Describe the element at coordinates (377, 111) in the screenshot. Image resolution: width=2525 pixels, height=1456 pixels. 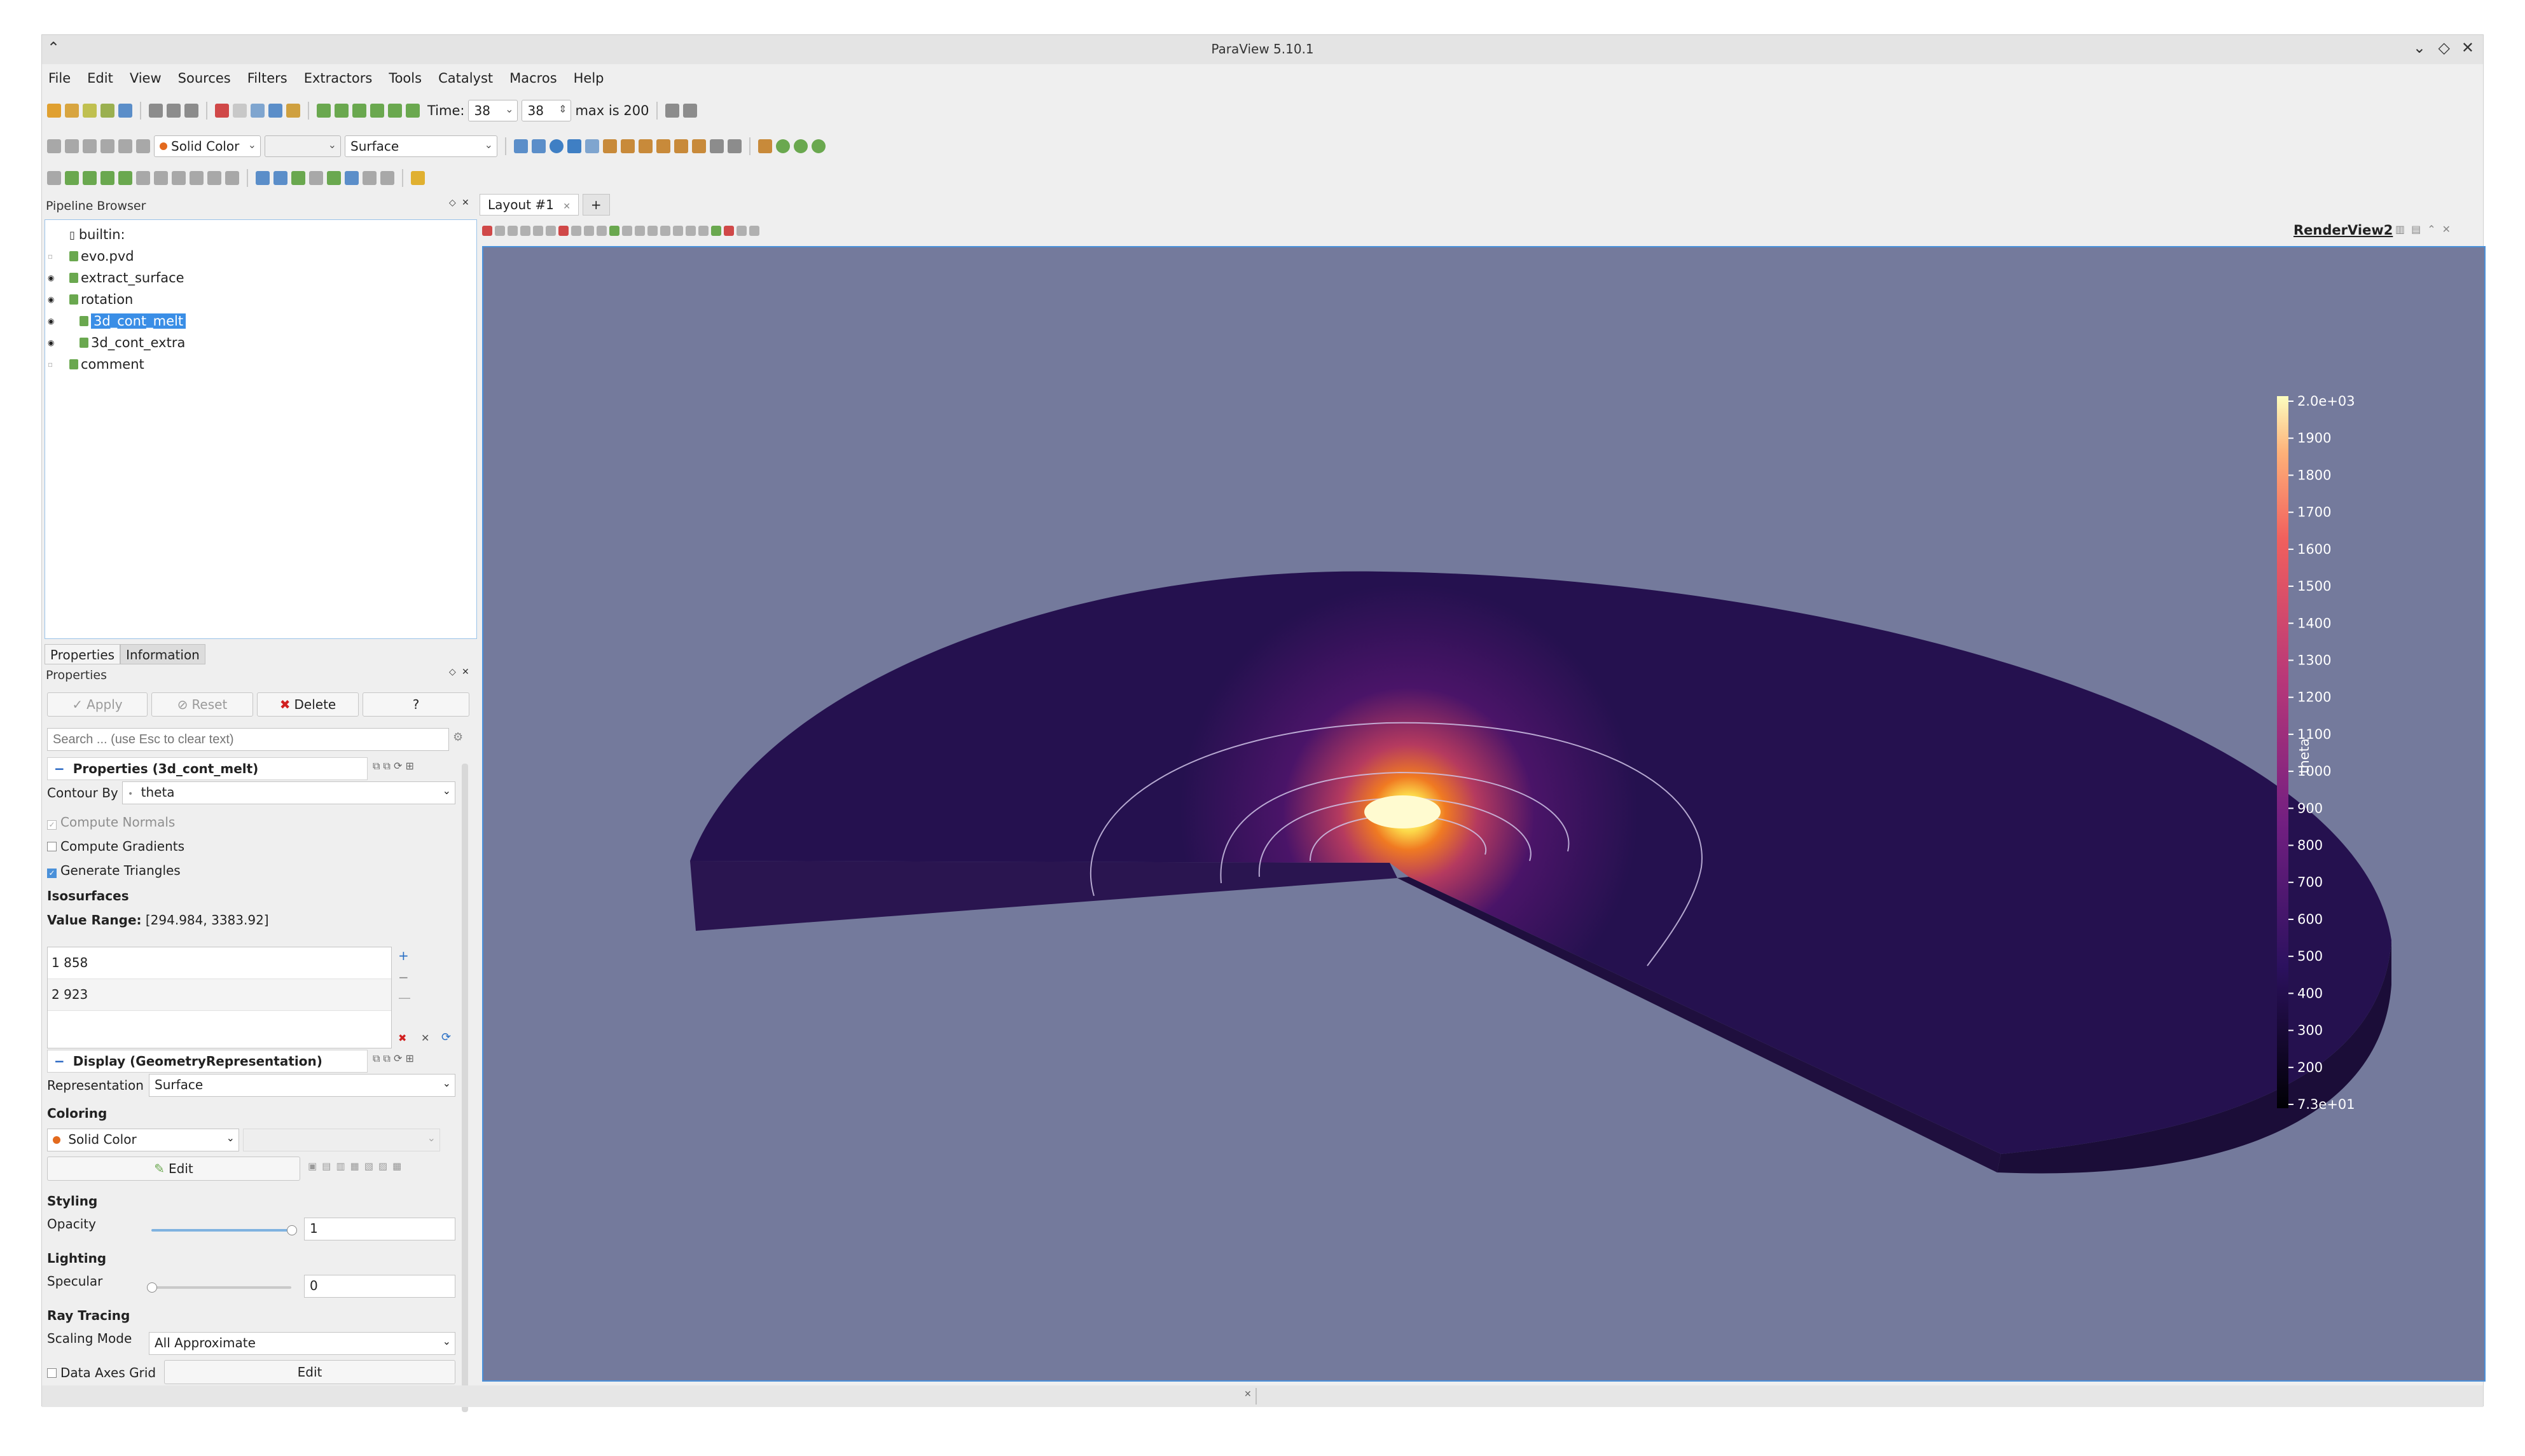
I see `next-frame-icon` at that location.